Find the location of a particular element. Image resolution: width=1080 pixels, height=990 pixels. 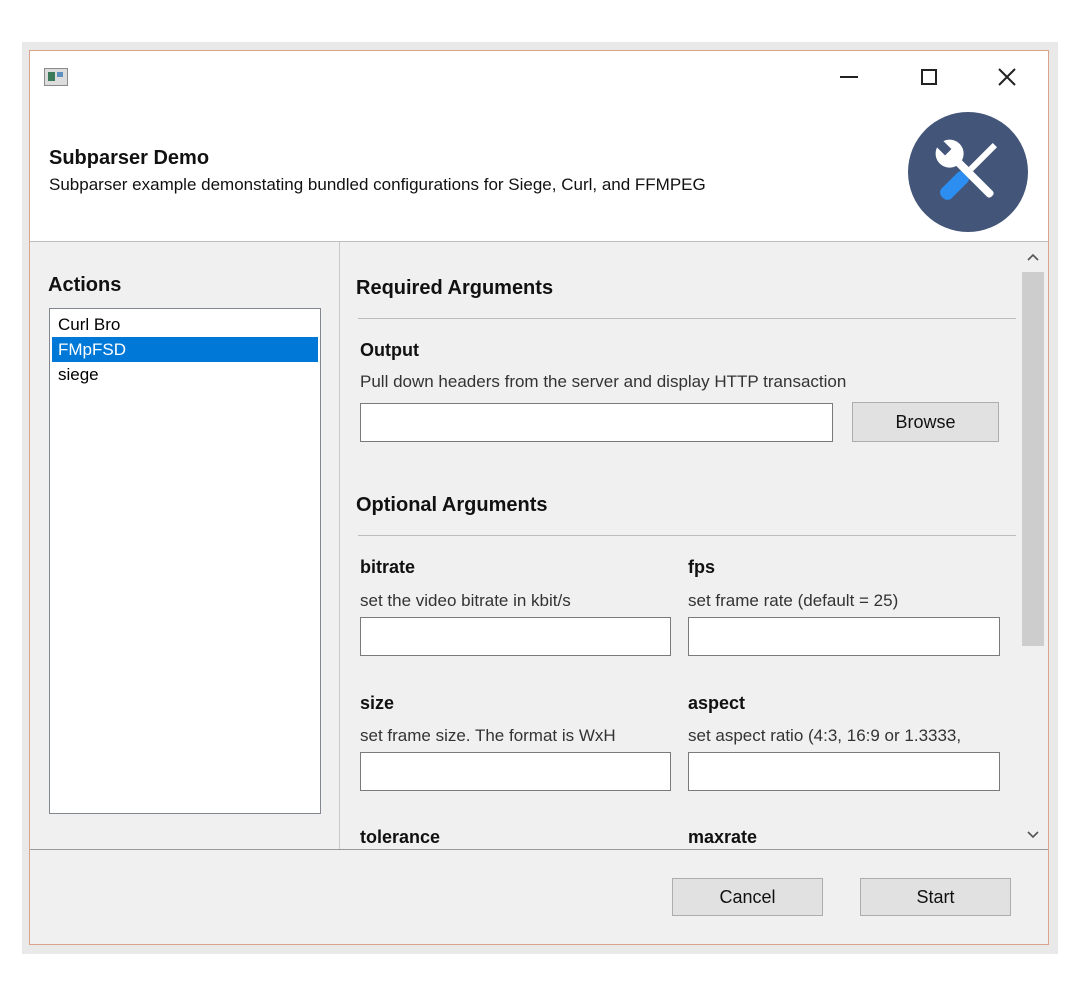

header-title: Subparser Demo is located at coordinates (129, 158).